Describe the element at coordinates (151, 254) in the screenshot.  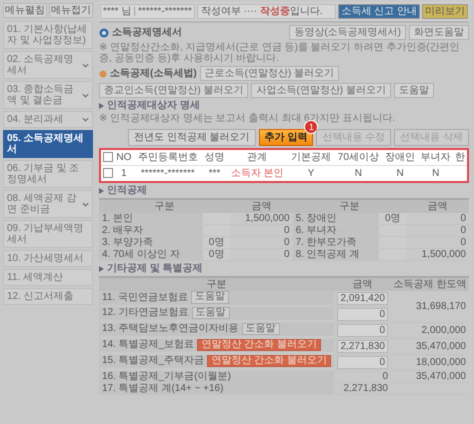
I see `row-label: 4. 70세 이상인 자` at that location.